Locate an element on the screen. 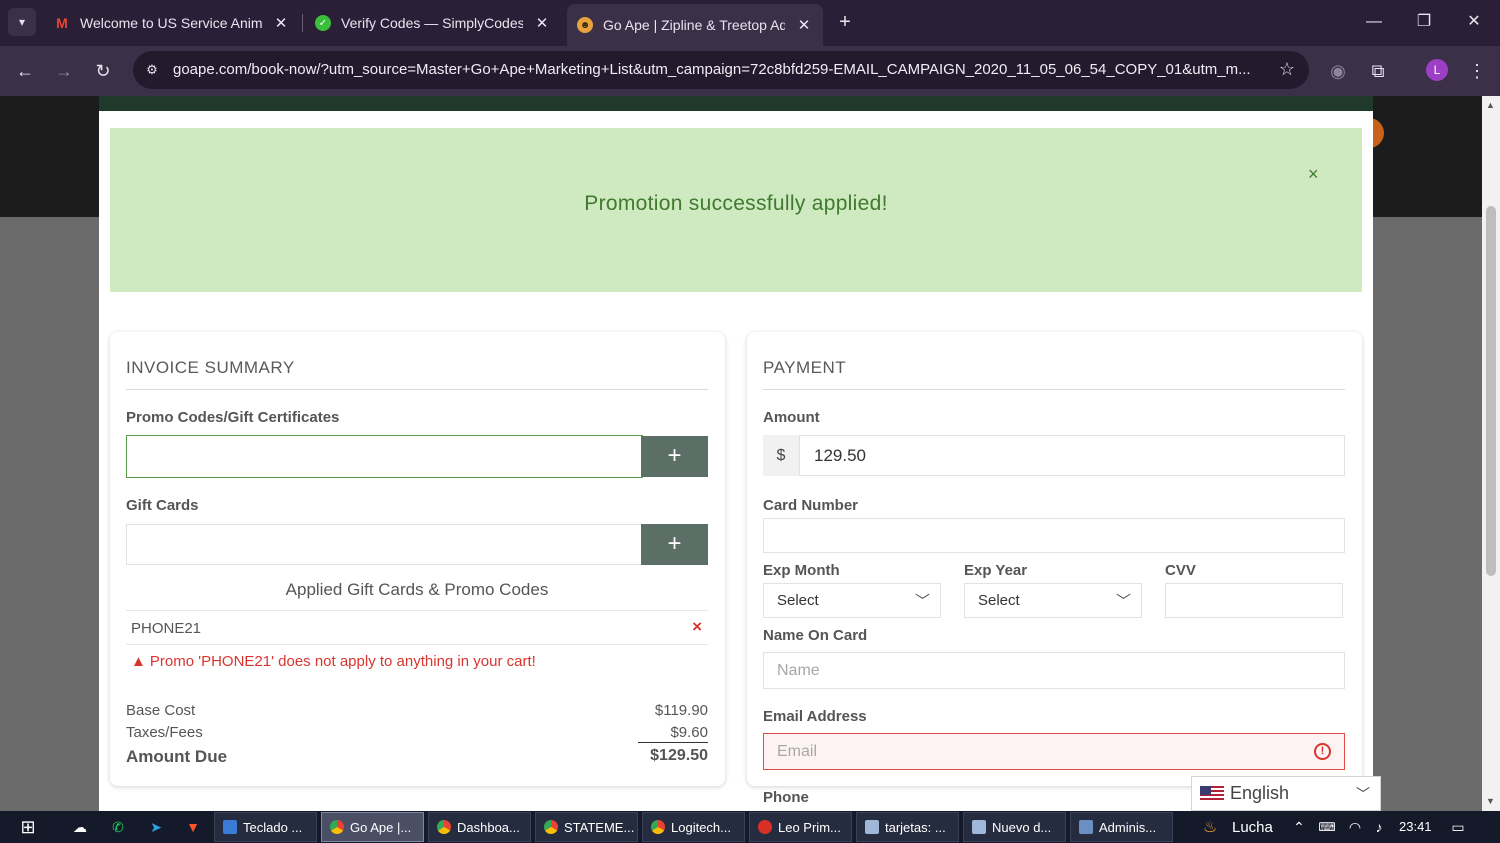  page-scrollbar: ▲ ▼ is located at coordinates (1491, 453).